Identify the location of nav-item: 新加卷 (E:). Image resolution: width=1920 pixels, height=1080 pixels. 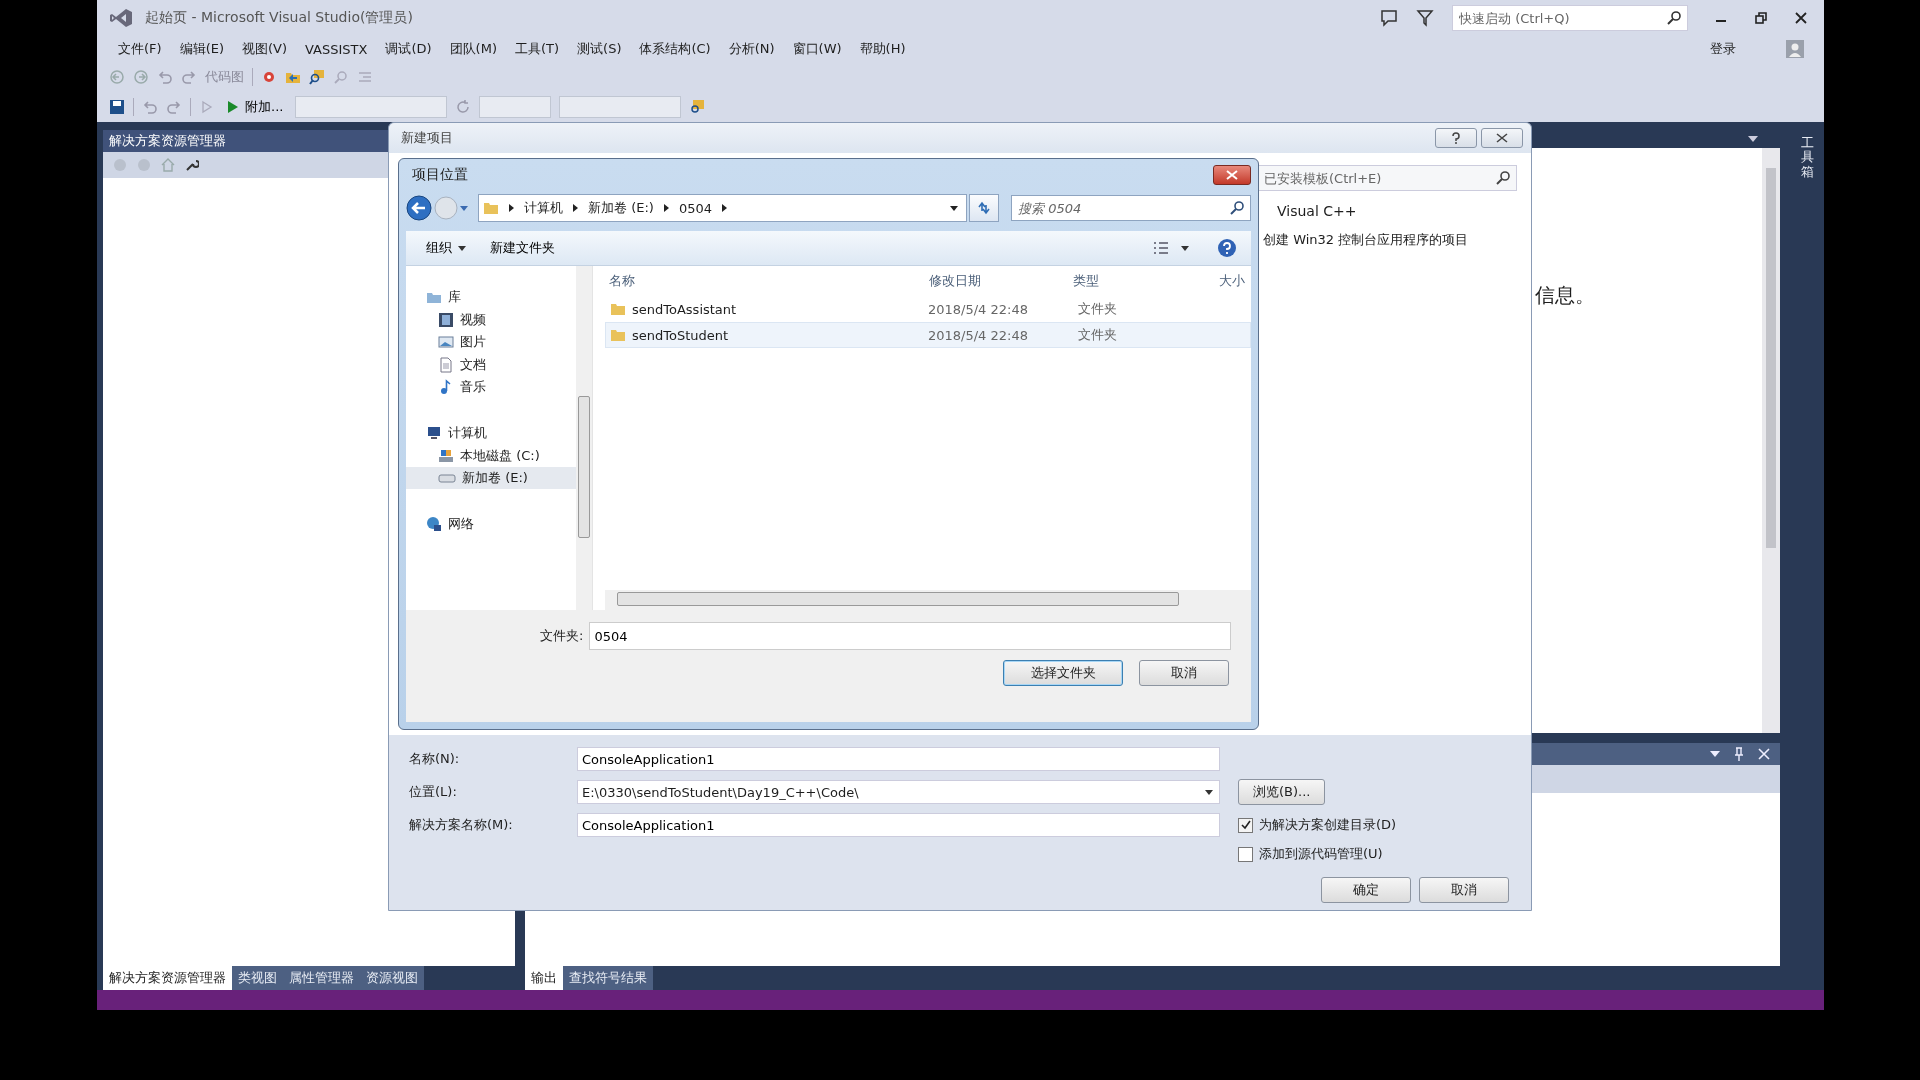
(491, 478).